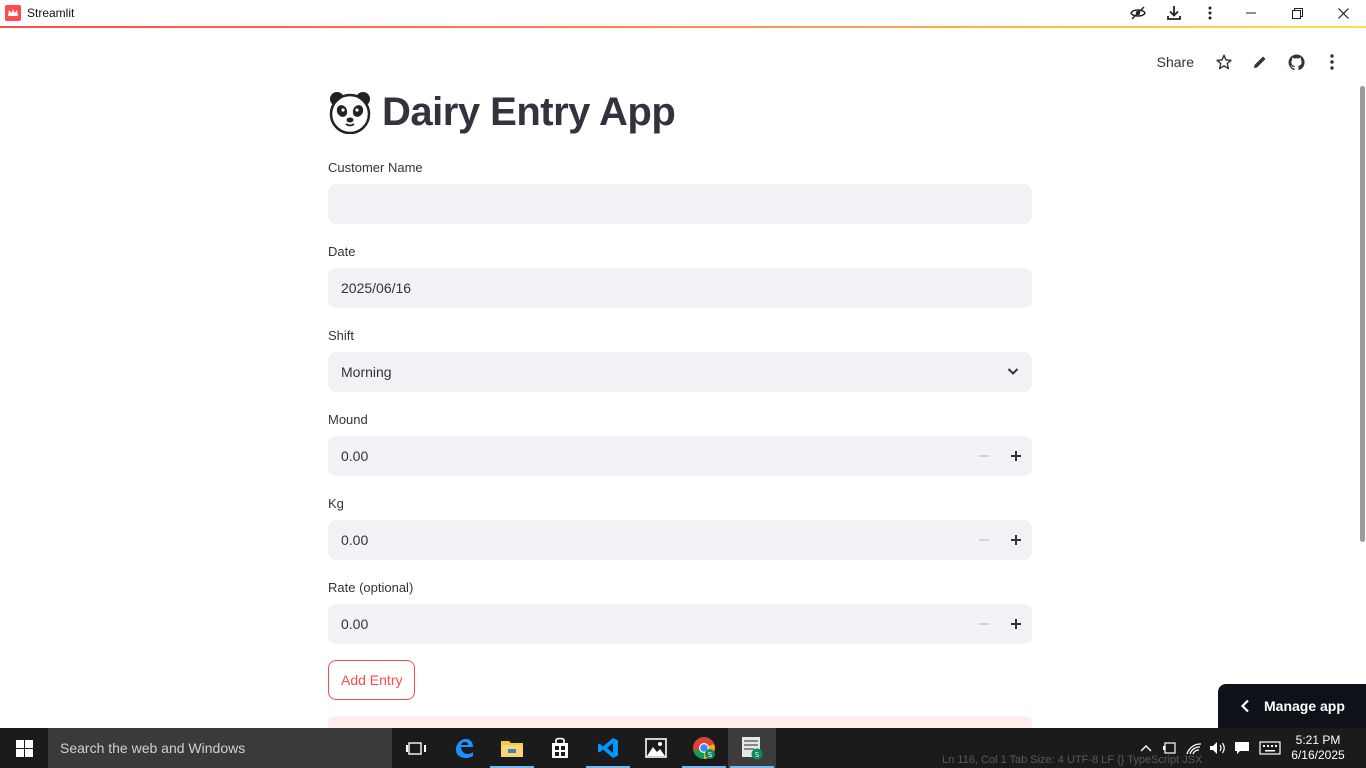 This screenshot has height=768, width=1366. I want to click on kg-field: Kg 0.00, so click(680, 528).